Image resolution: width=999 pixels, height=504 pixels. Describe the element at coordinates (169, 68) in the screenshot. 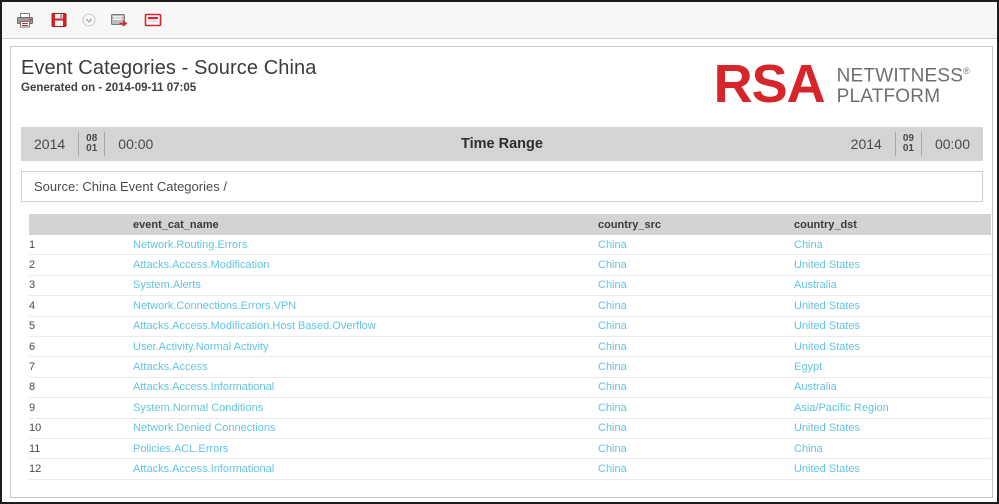

I see `page-title: Event Categories - Source China` at that location.